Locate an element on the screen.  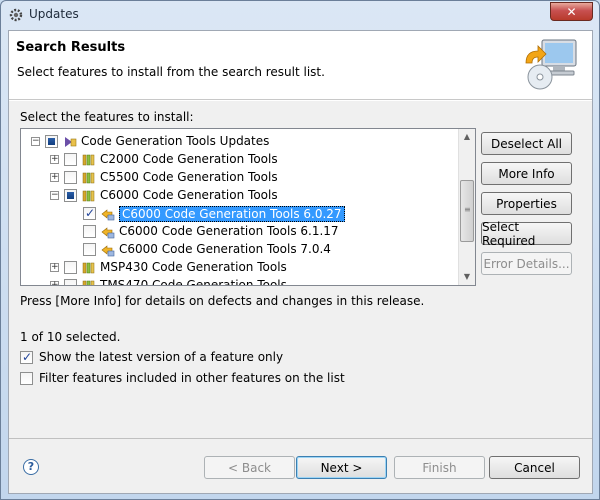
select-required-button: Select Required is located at coordinates (526, 234).